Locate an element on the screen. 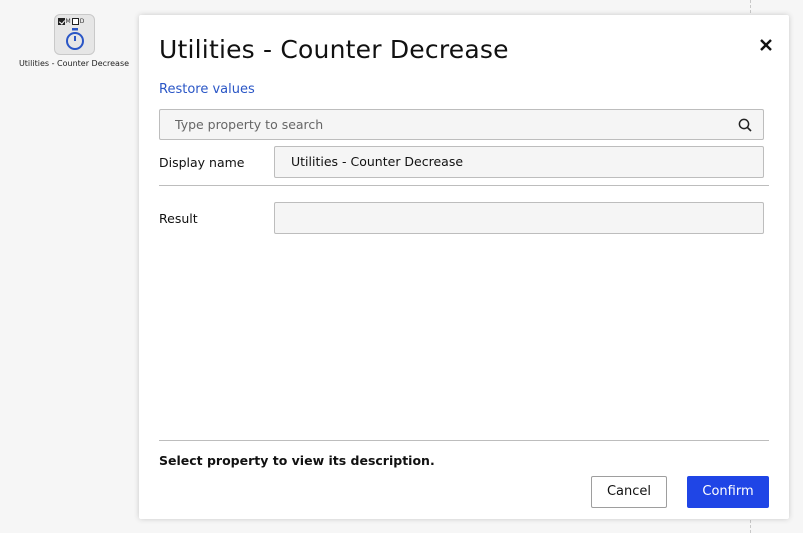  display-name-field: Utilities - Counter Decrease is located at coordinates (519, 162).